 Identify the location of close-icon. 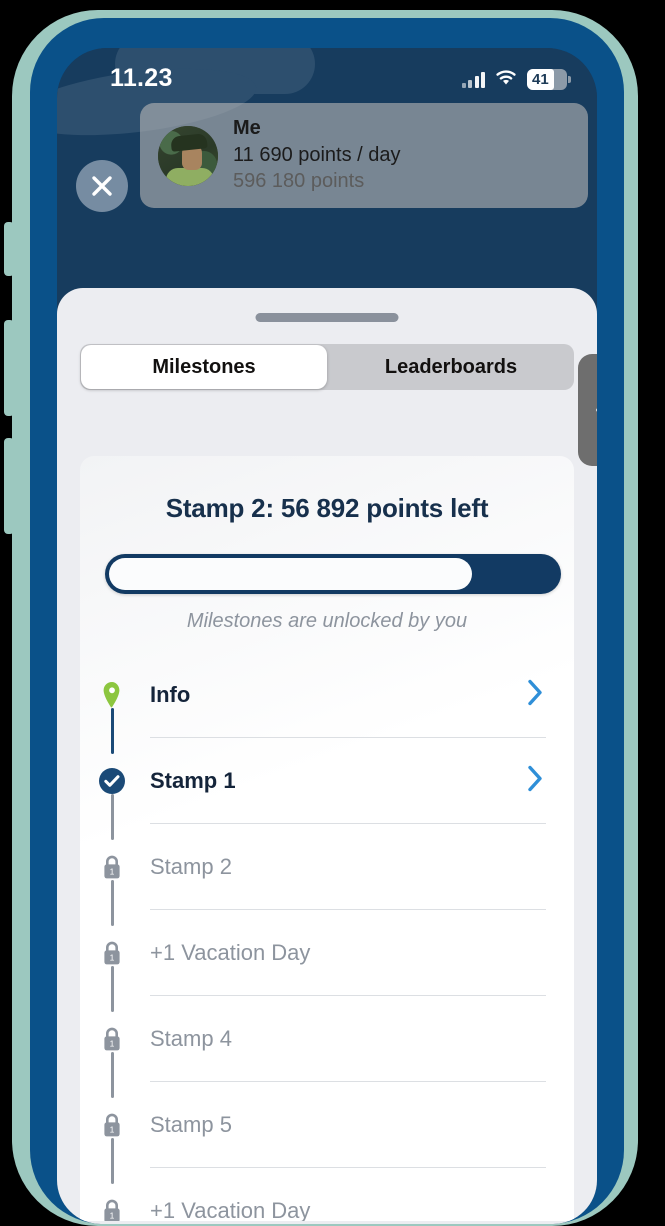
(102, 186).